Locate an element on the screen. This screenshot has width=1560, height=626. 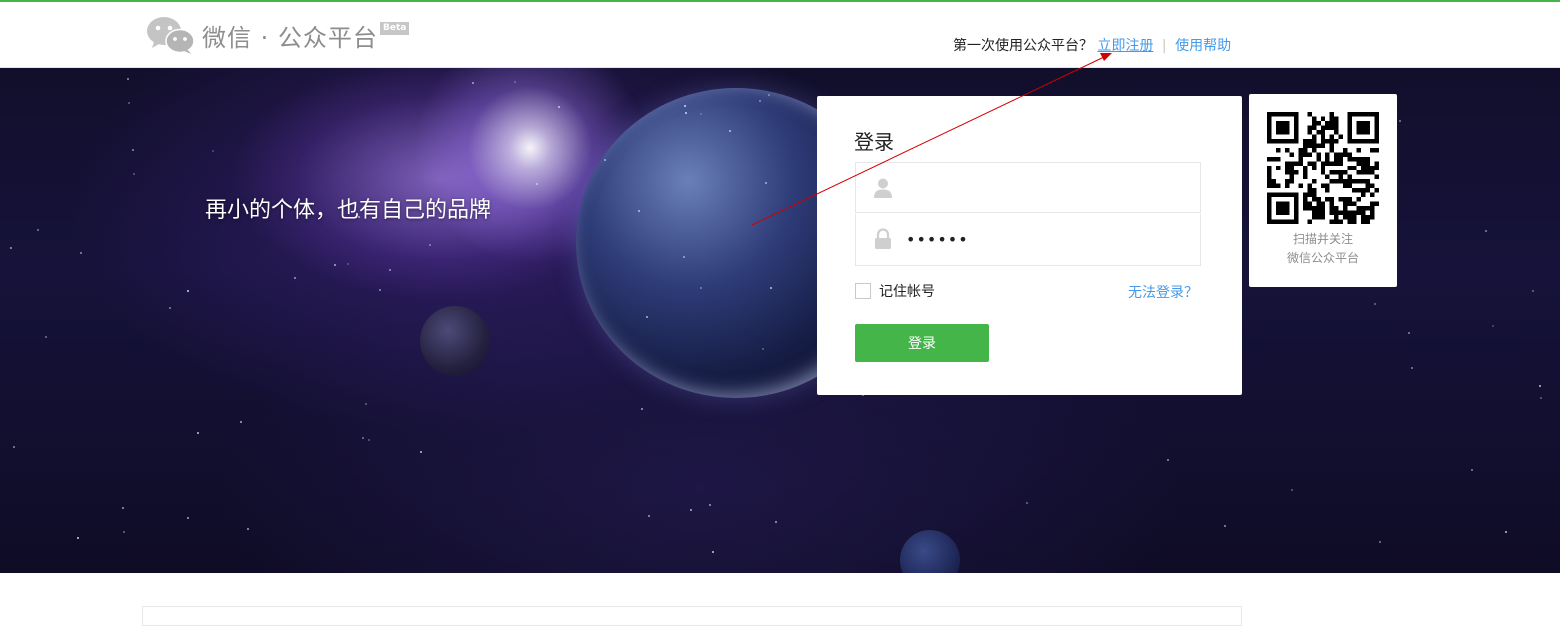
site-header: 微信 · 公众平台 Beta 第一次使用公众平台？ 立即注册 | 使用帮助 is located at coordinates (780, 35).